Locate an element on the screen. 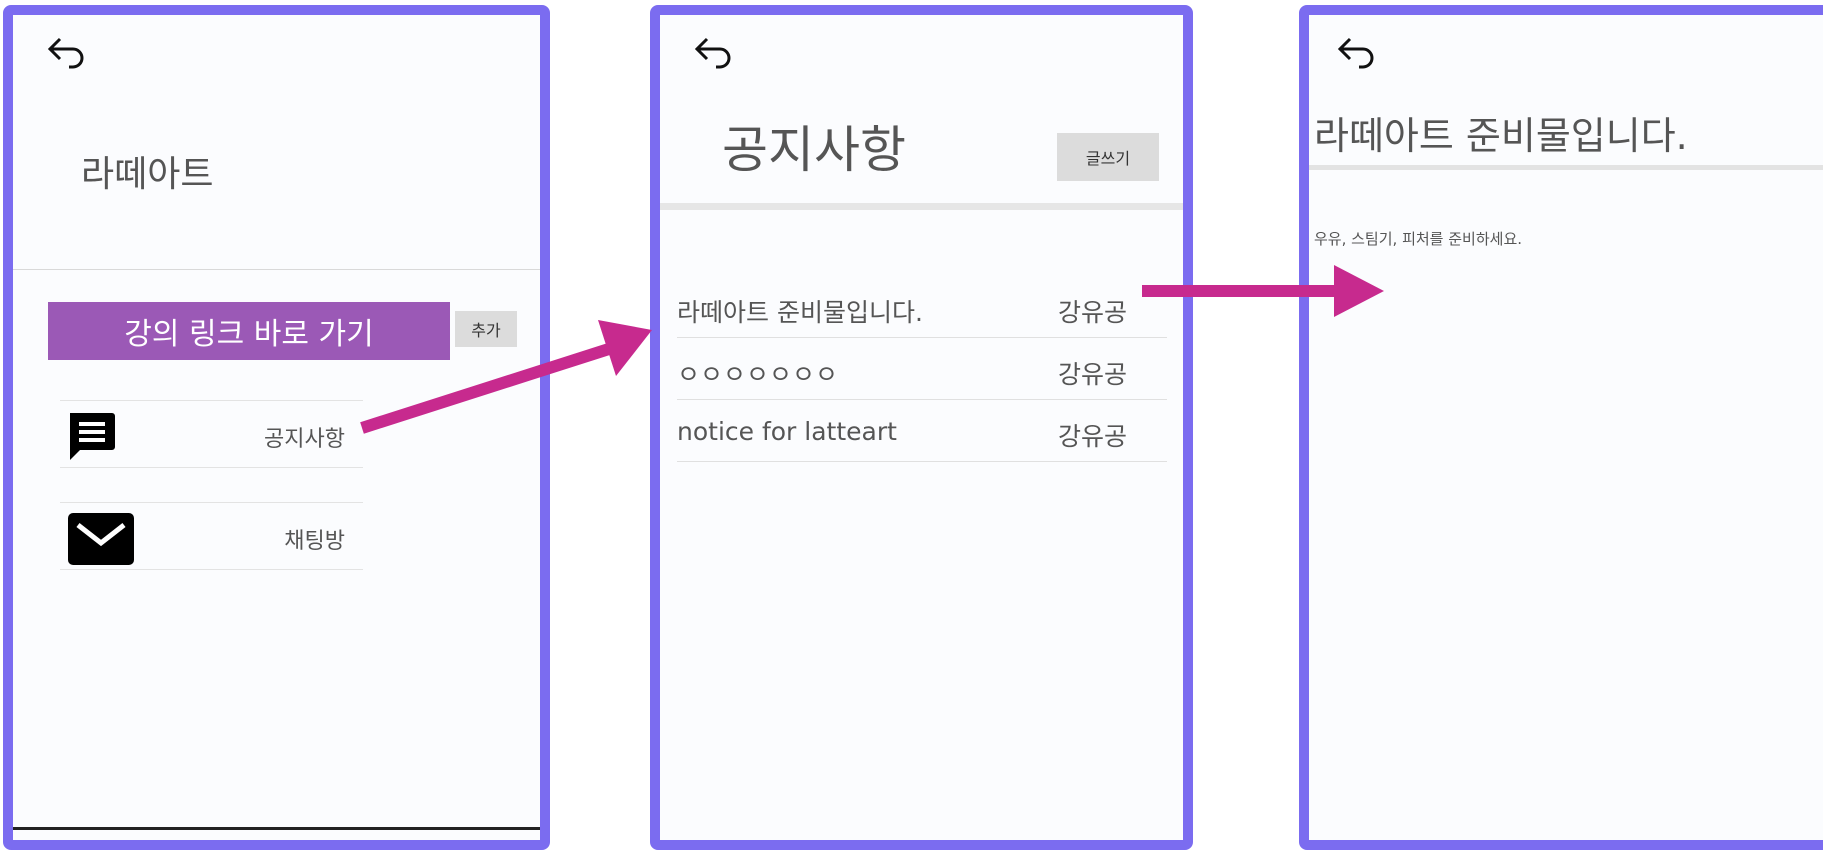 The height and width of the screenshot is (857, 1823). bottom-bar is located at coordinates (276, 828).